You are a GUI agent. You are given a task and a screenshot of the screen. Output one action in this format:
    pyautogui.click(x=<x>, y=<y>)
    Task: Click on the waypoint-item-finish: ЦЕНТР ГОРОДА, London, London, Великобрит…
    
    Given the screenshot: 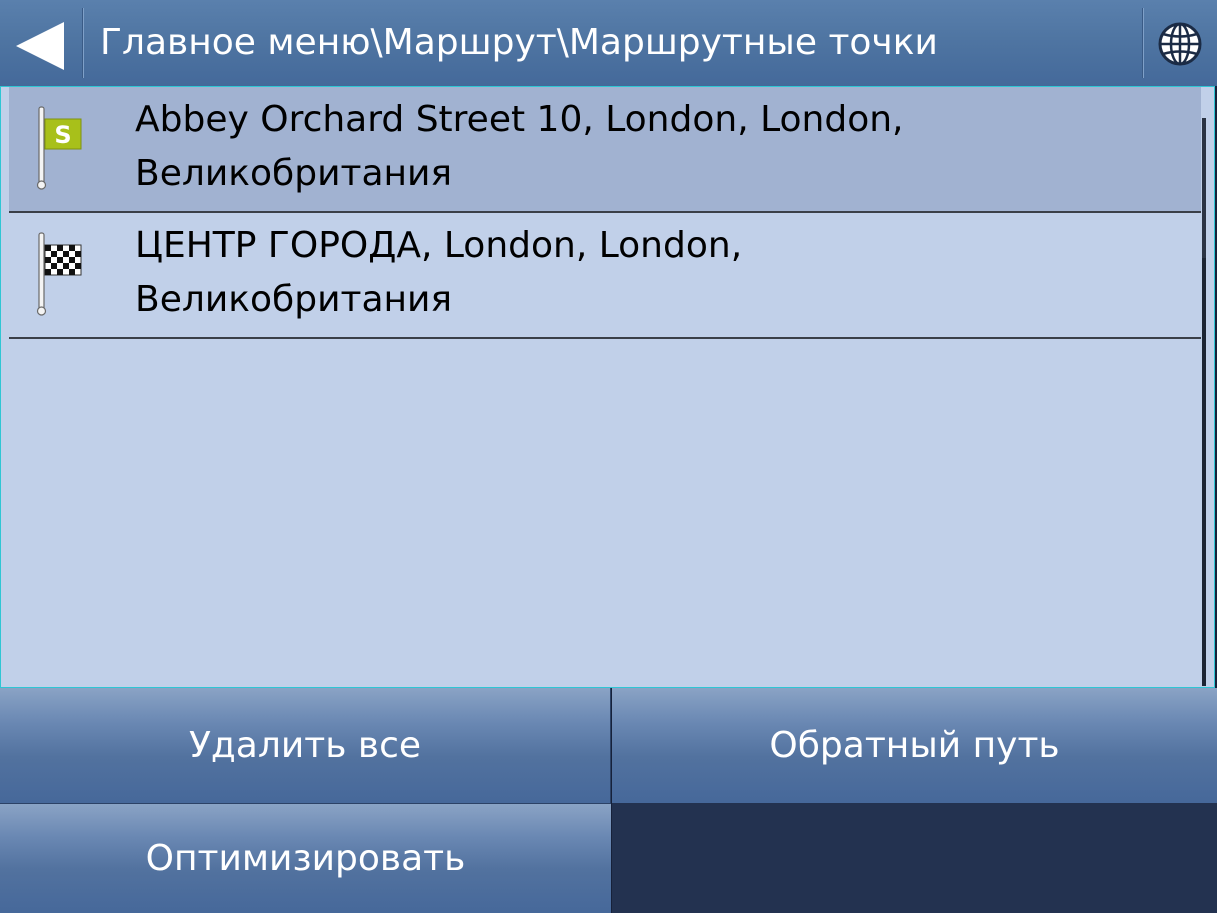 What is the action you would take?
    pyautogui.click(x=605, y=276)
    